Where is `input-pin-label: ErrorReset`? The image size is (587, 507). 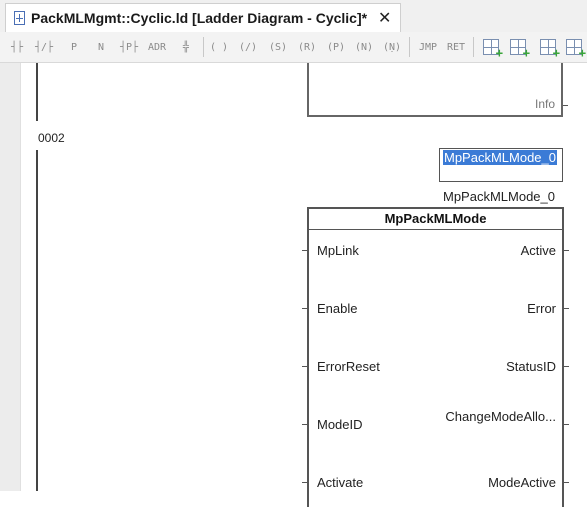 input-pin-label: ErrorReset is located at coordinates (348, 366).